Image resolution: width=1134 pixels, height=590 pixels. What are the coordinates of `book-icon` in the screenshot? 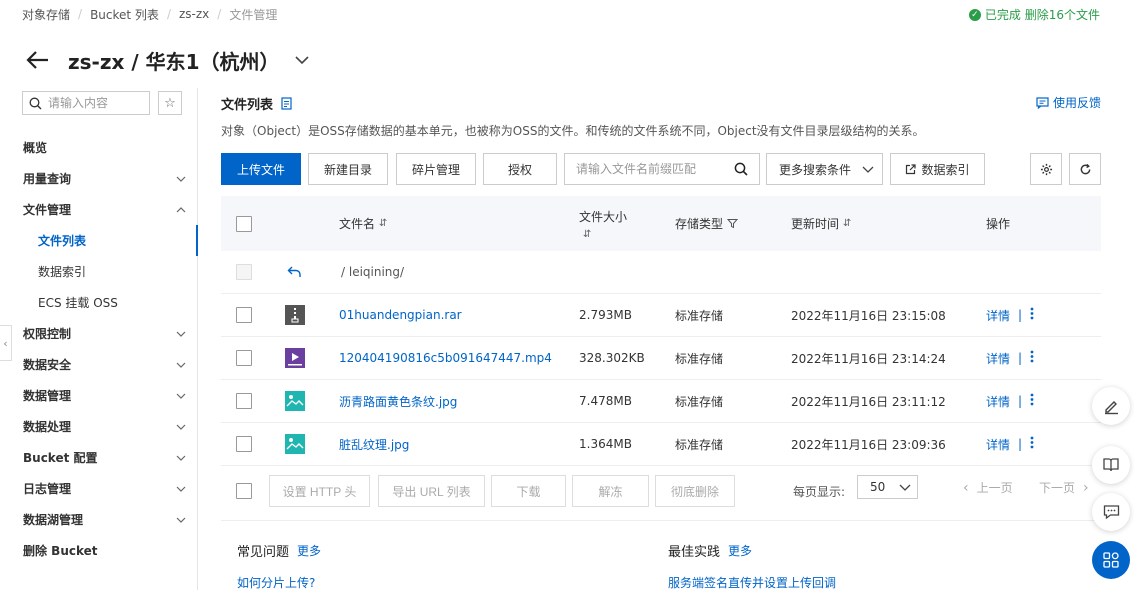 It's located at (1111, 465).